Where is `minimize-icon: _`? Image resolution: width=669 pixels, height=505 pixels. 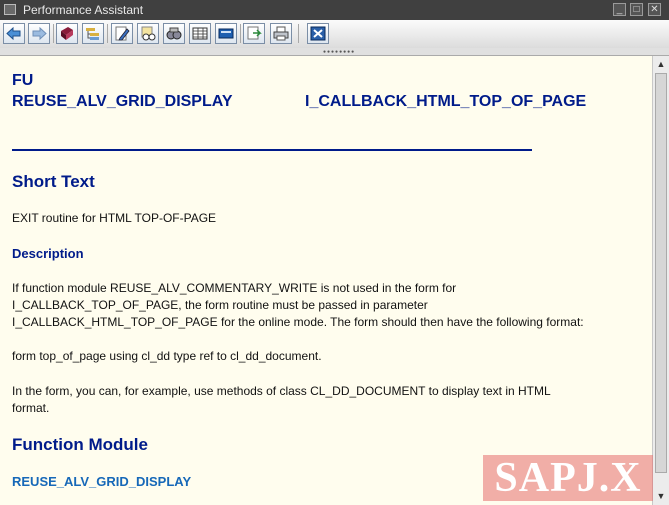 minimize-icon: _ is located at coordinates (619, 9).